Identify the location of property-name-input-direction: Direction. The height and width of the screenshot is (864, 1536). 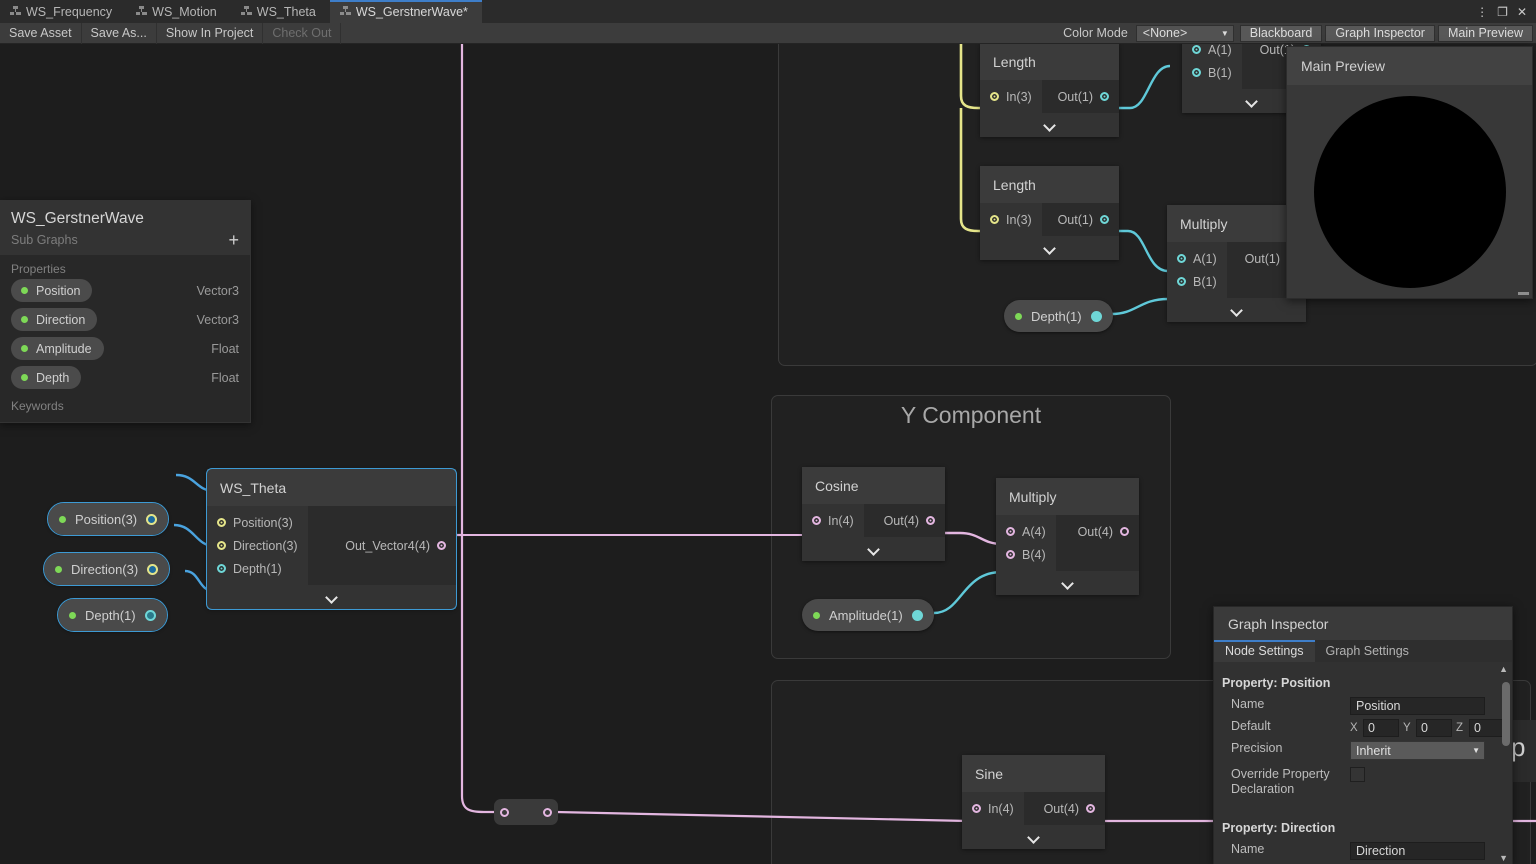
(1417, 851).